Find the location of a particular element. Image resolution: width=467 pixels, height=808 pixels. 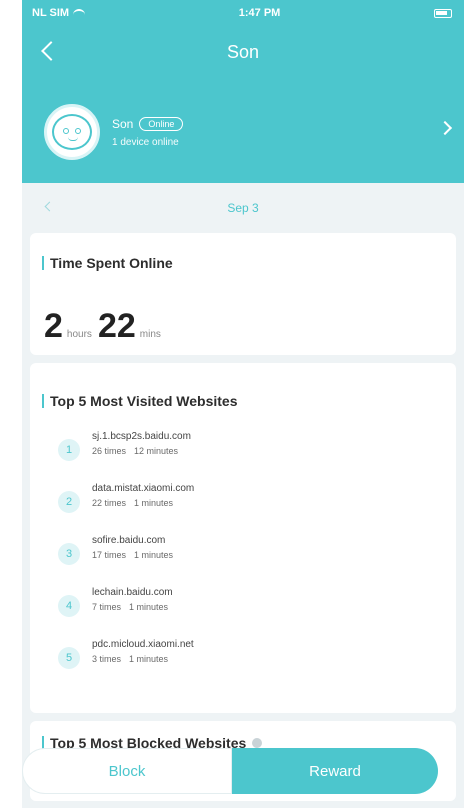

carrier-label: NL SIM is located at coordinates (51, 13).